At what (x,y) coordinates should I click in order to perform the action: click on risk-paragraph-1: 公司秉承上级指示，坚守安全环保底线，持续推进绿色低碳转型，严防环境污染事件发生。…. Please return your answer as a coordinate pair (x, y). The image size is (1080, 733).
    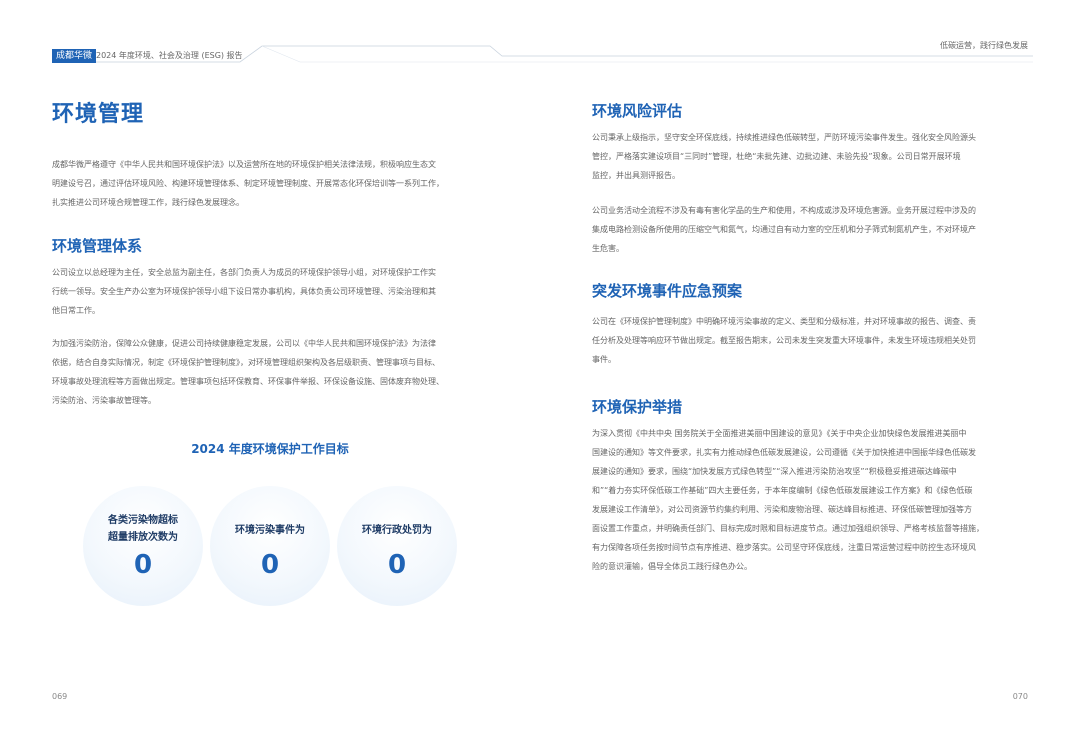
    Looking at the image, I should click on (784, 156).